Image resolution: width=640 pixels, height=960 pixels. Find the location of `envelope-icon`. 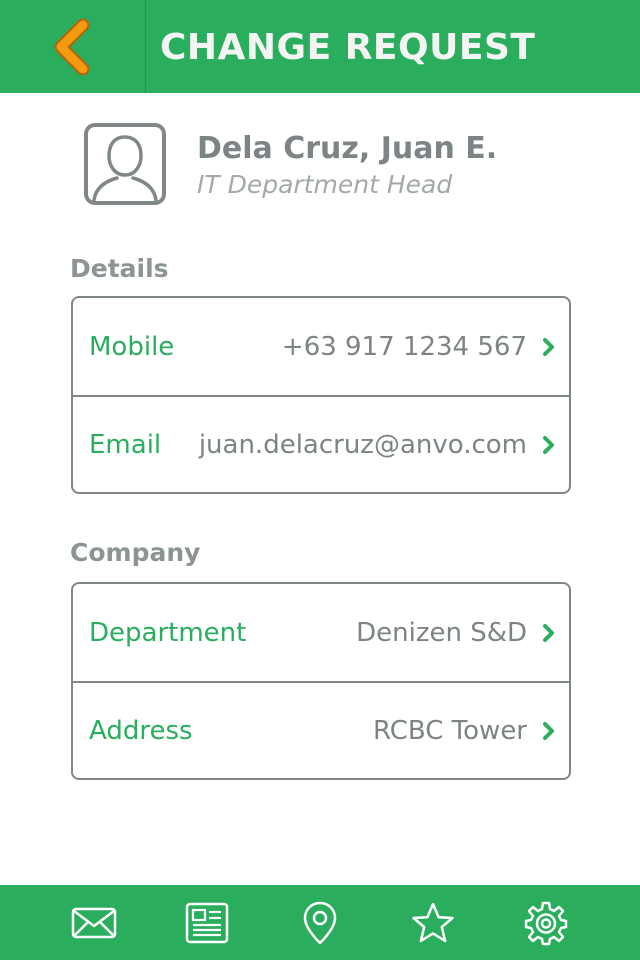

envelope-icon is located at coordinates (94, 922).